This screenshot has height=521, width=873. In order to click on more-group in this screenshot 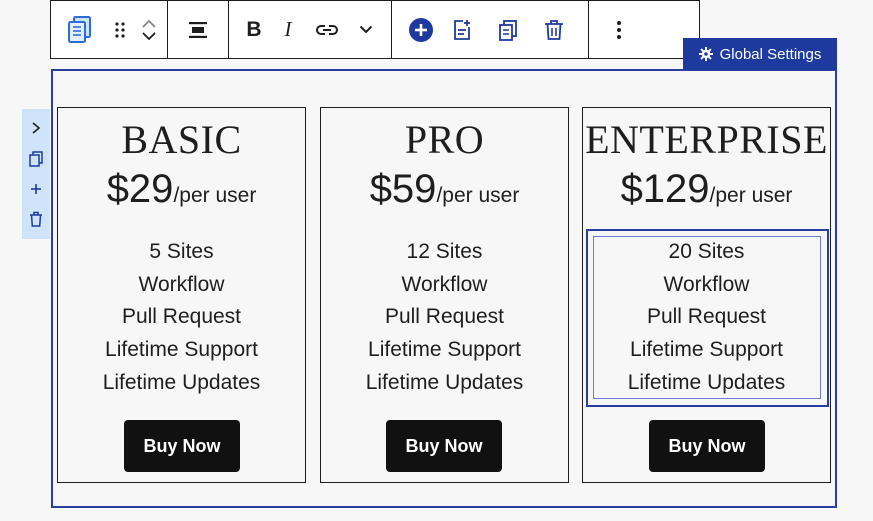, I will do `click(619, 29)`.